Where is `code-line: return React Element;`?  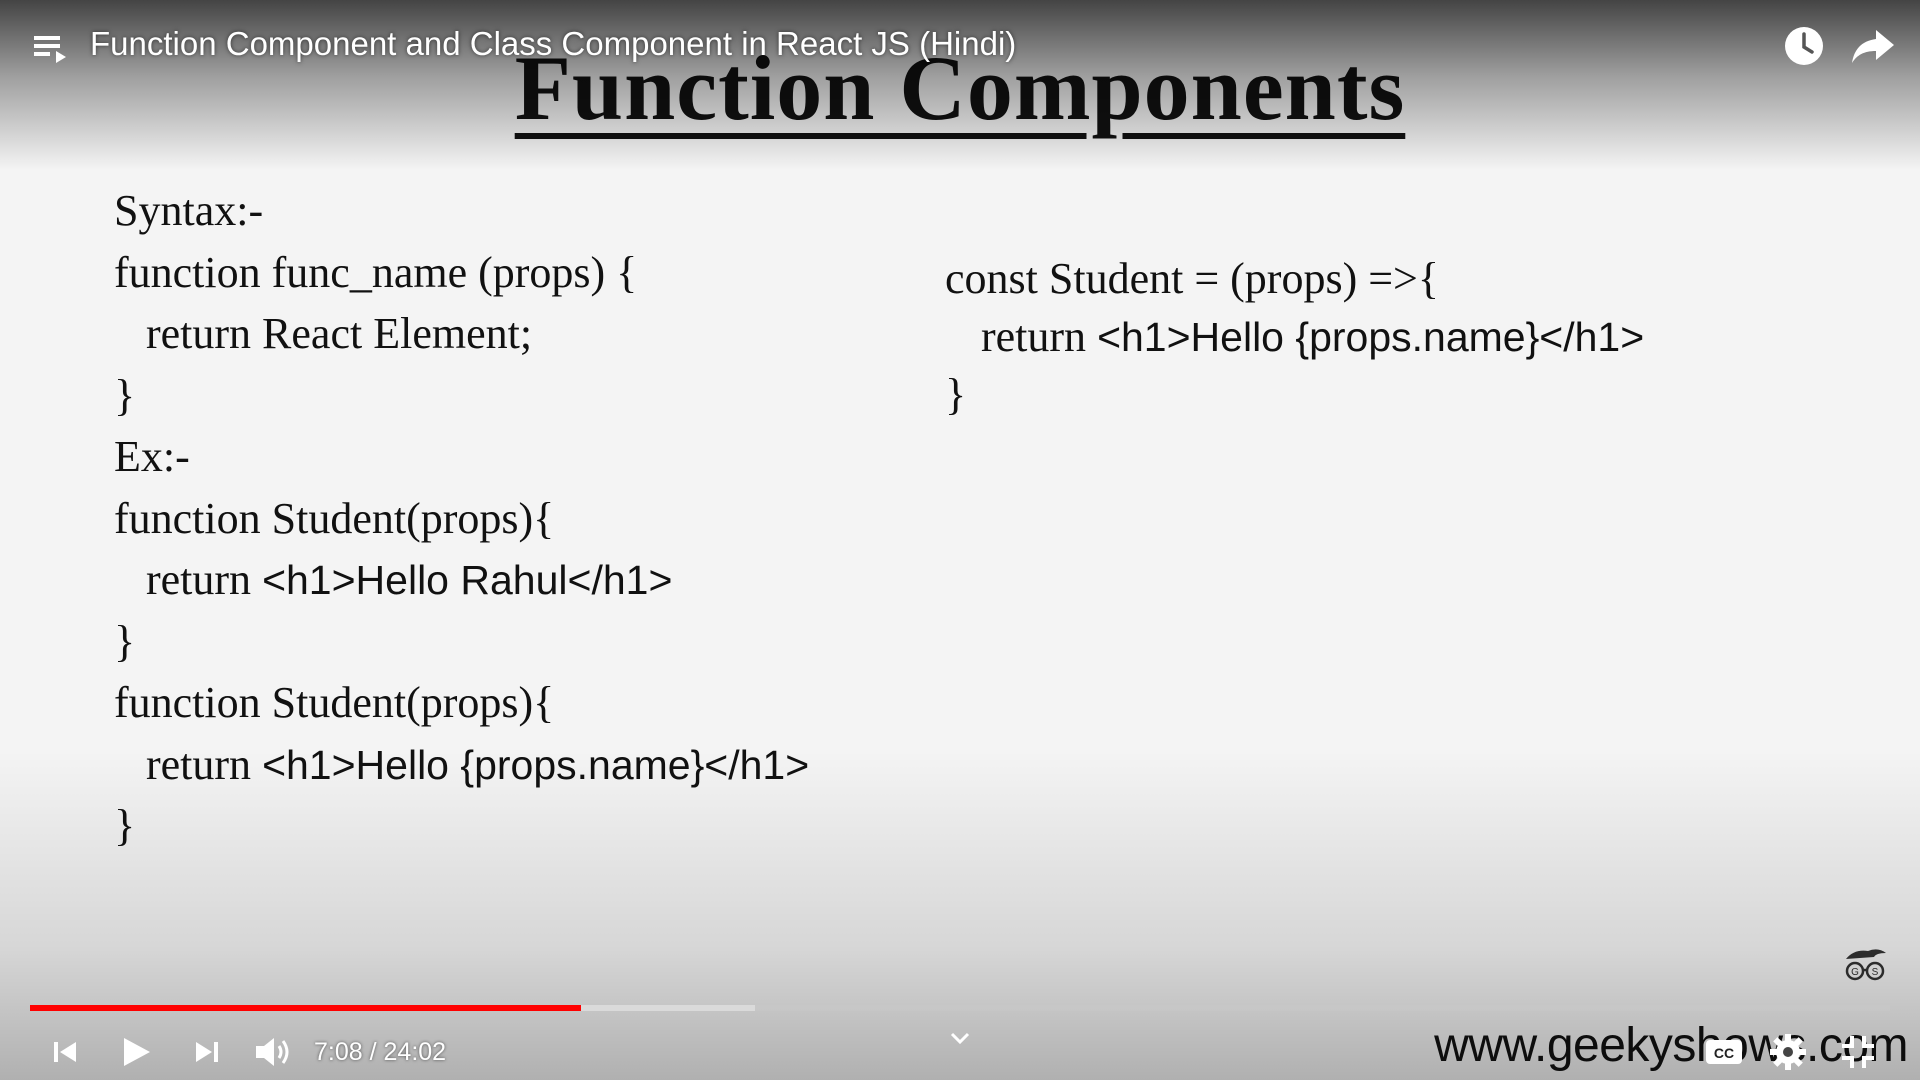 code-line: return React Element; is located at coordinates (461, 334).